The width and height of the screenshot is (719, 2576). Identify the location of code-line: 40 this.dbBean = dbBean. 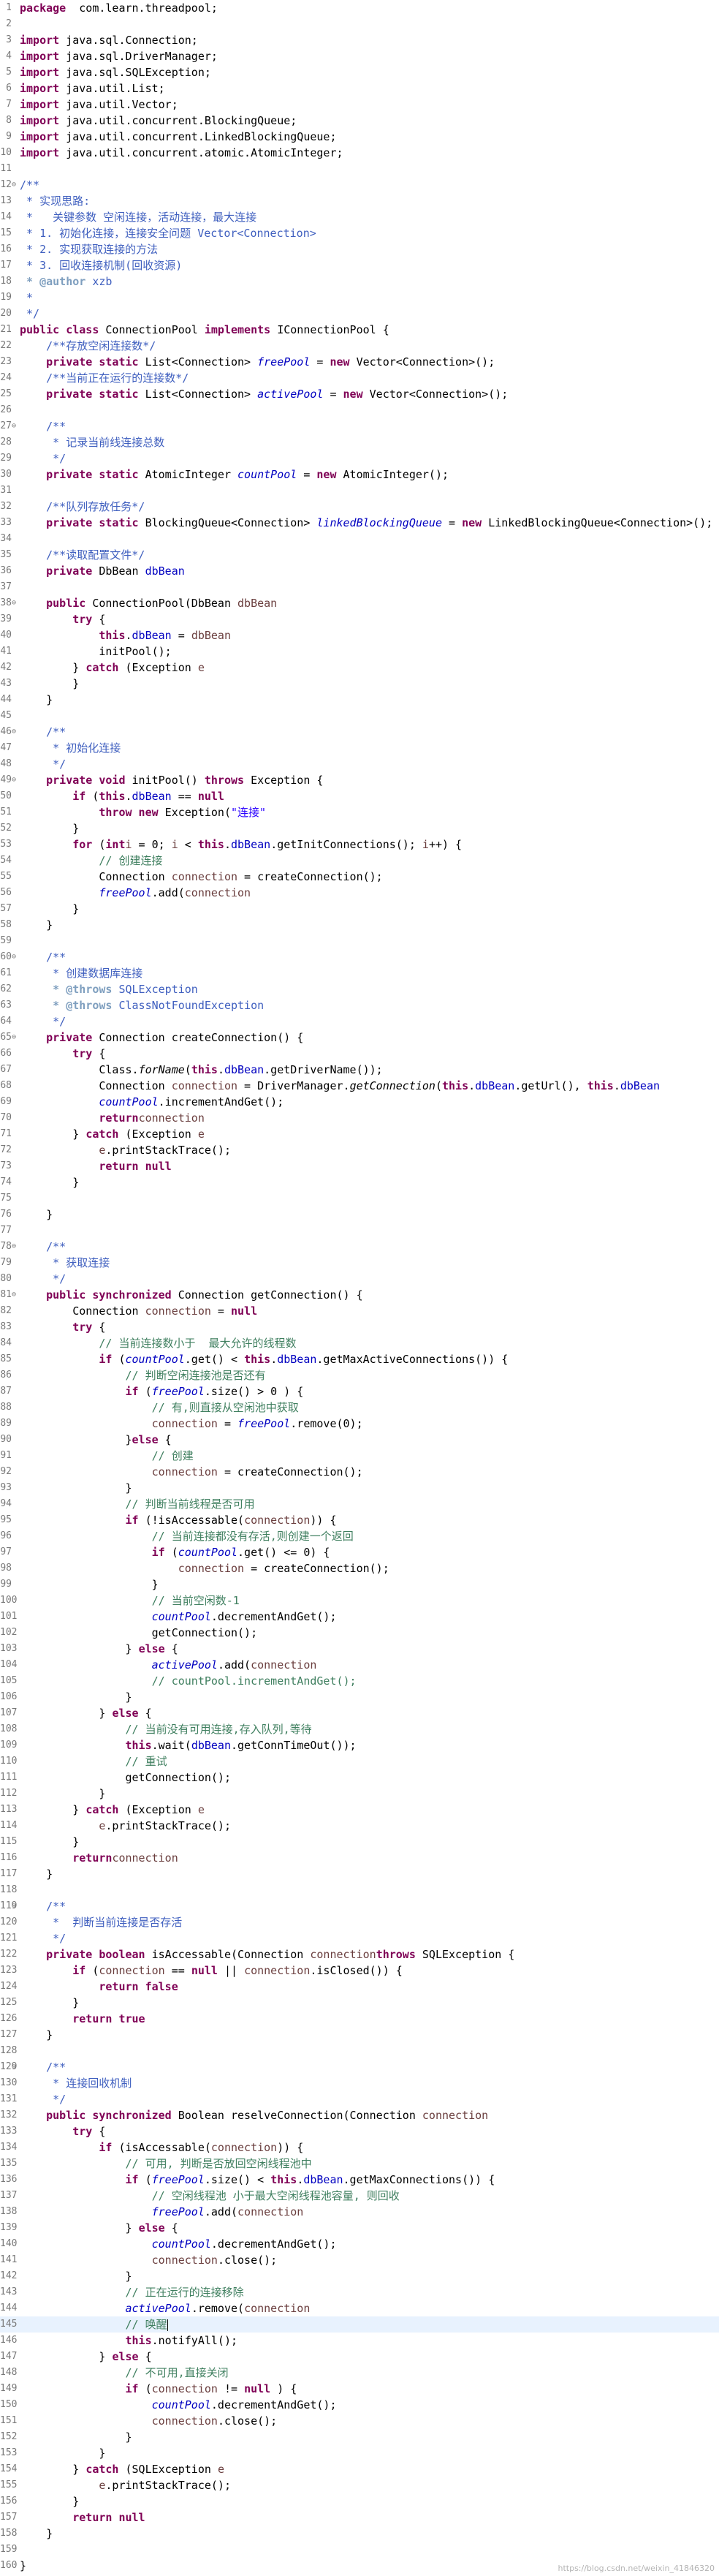
(359, 635).